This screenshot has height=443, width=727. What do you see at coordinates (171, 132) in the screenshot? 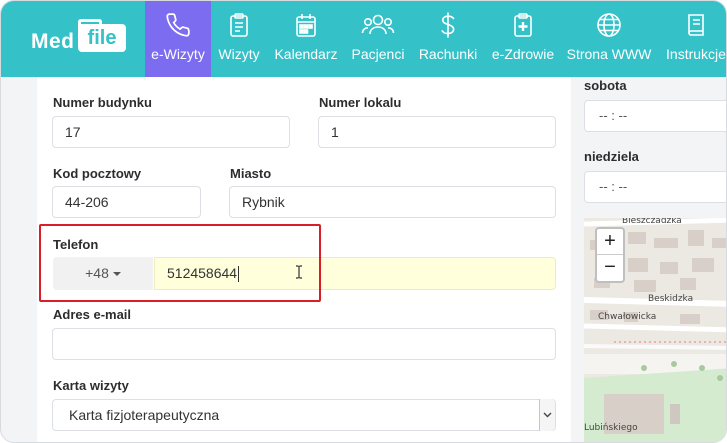
I see `building-number-input: 17` at bounding box center [171, 132].